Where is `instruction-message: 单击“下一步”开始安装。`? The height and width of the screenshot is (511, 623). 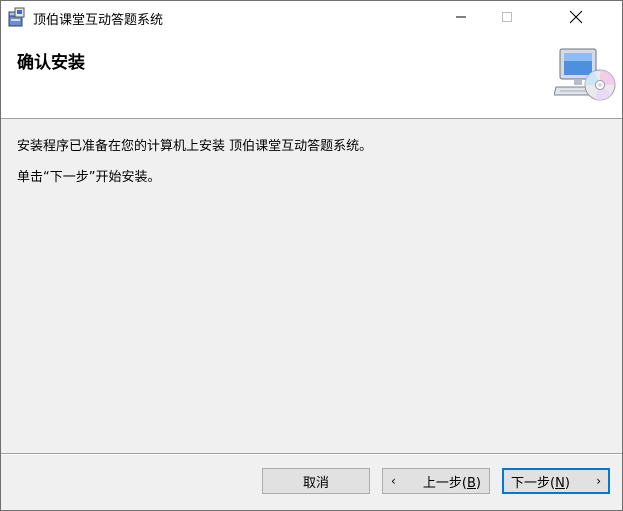 instruction-message: 单击“下一步”开始安装。 is located at coordinates (89, 177).